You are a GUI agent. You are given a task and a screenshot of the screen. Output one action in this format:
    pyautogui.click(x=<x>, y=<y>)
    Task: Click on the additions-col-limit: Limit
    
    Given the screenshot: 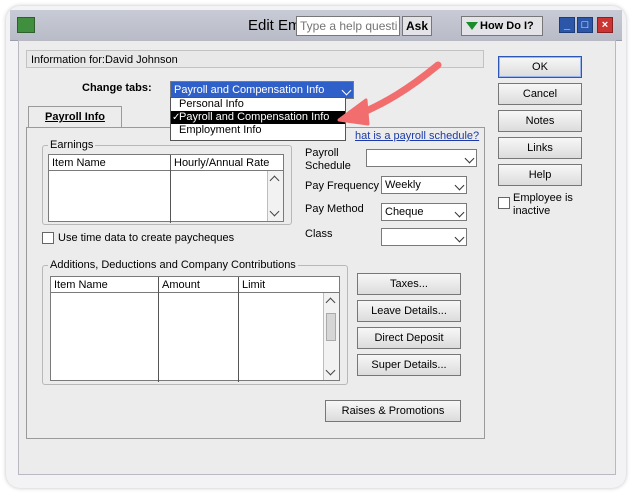 What is the action you would take?
    pyautogui.click(x=289, y=285)
    